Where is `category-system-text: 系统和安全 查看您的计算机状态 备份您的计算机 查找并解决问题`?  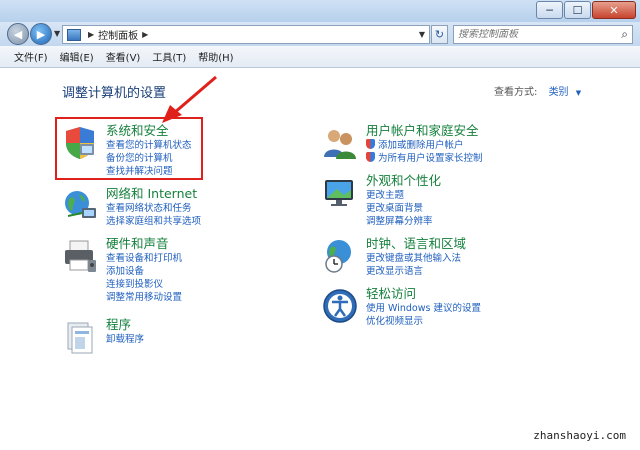 category-system-text: 系统和安全 查看您的计算机状态 备份您的计算机 查找并解决问题 is located at coordinates (206, 150).